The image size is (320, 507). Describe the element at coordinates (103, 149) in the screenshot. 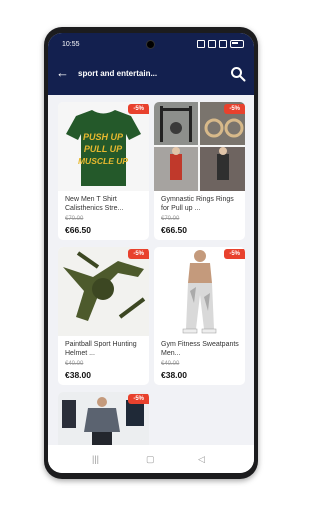

I see `tshirt-text-2: PULL UP` at that location.